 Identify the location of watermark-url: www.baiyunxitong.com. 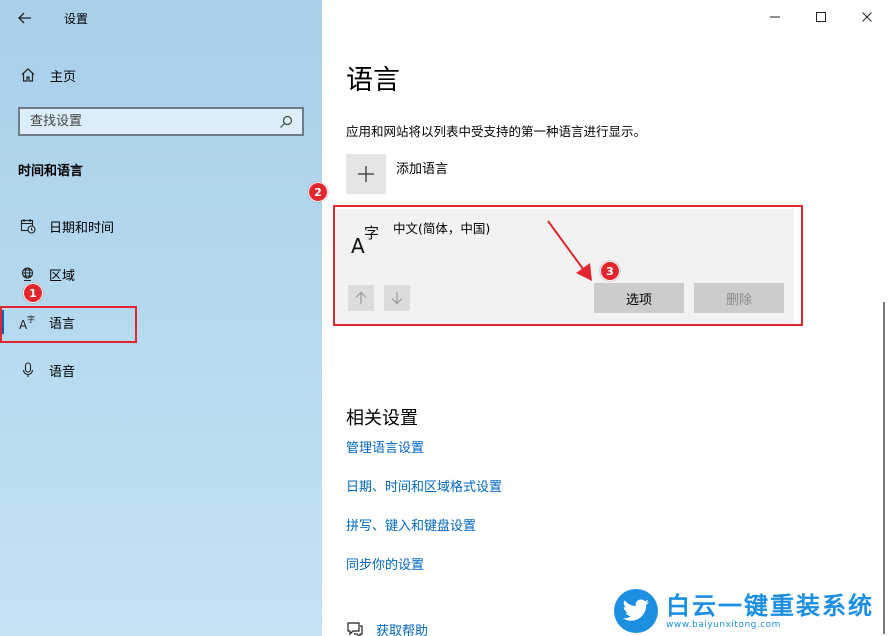
(723, 625).